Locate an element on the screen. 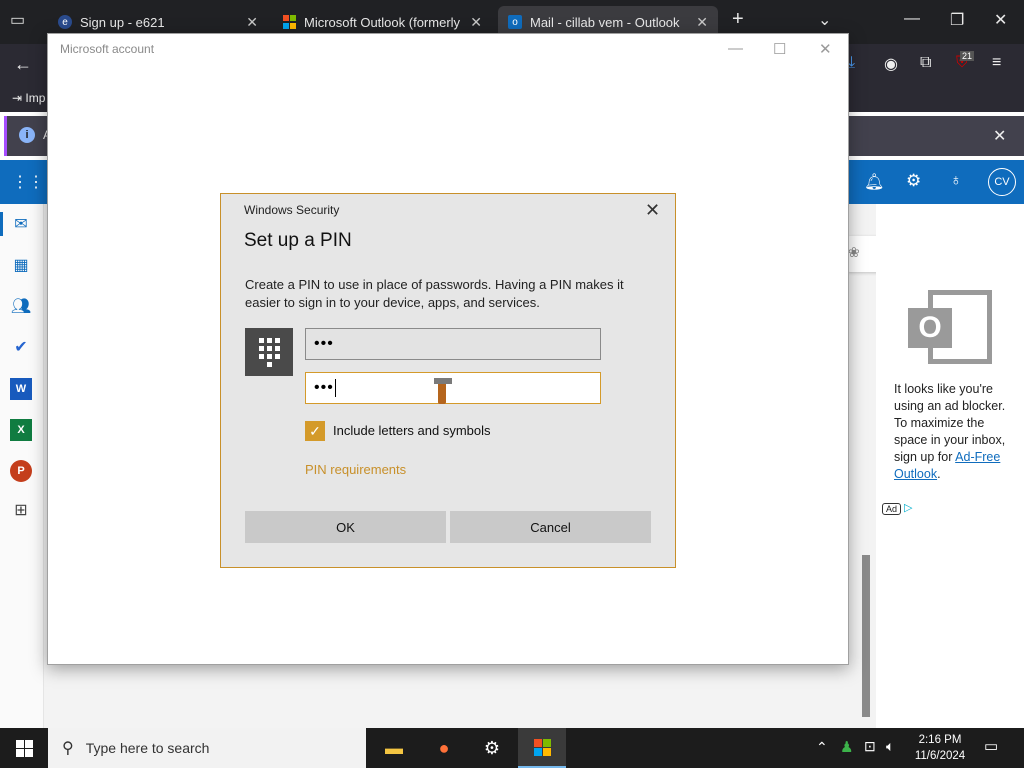 This screenshot has width=1024, height=768. dialog-close-icon: ✕ is located at coordinates (652, 210).